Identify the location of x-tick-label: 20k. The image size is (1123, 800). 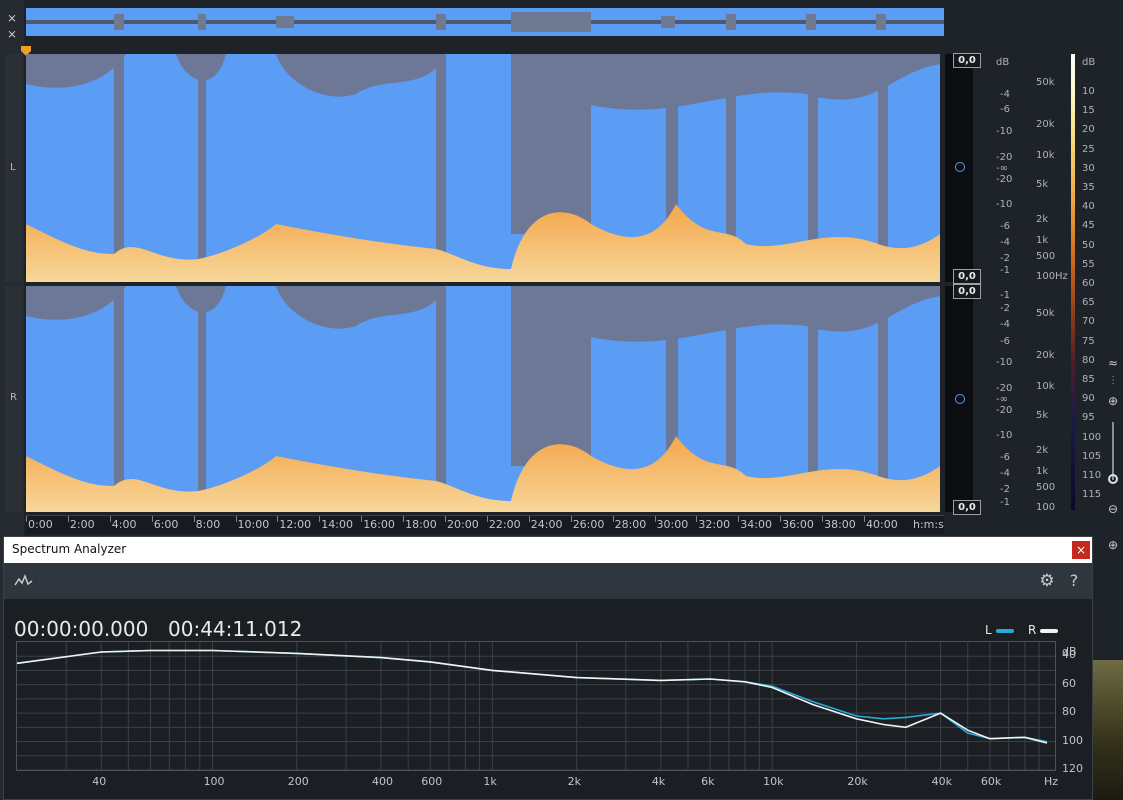
(857, 781).